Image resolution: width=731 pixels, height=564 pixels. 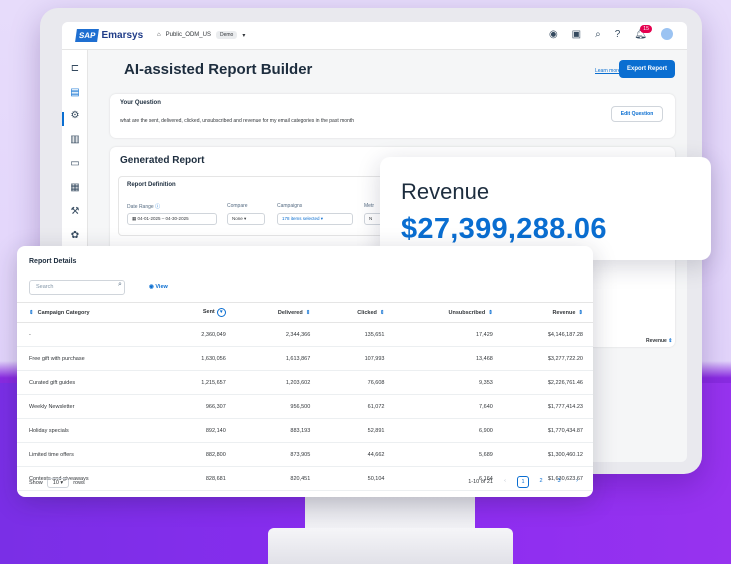 I want to click on sort-descending-icon: ▾, so click(x=221, y=312).